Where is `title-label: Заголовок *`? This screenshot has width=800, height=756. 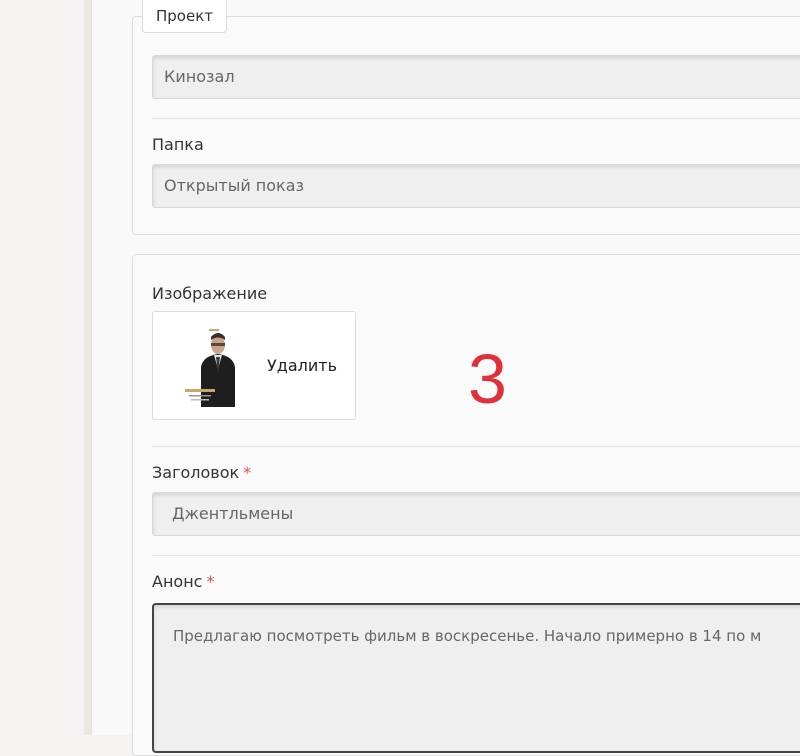
title-label: Заголовок * is located at coordinates (201, 472).